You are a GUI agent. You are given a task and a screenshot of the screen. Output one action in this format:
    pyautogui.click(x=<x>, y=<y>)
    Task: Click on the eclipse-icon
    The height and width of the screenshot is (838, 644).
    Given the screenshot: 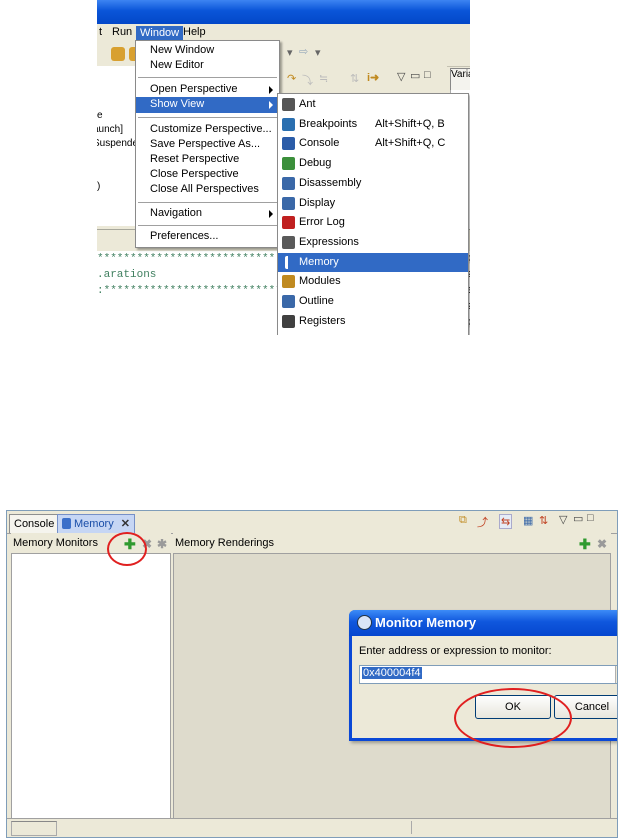 What is the action you would take?
    pyautogui.click(x=364, y=622)
    